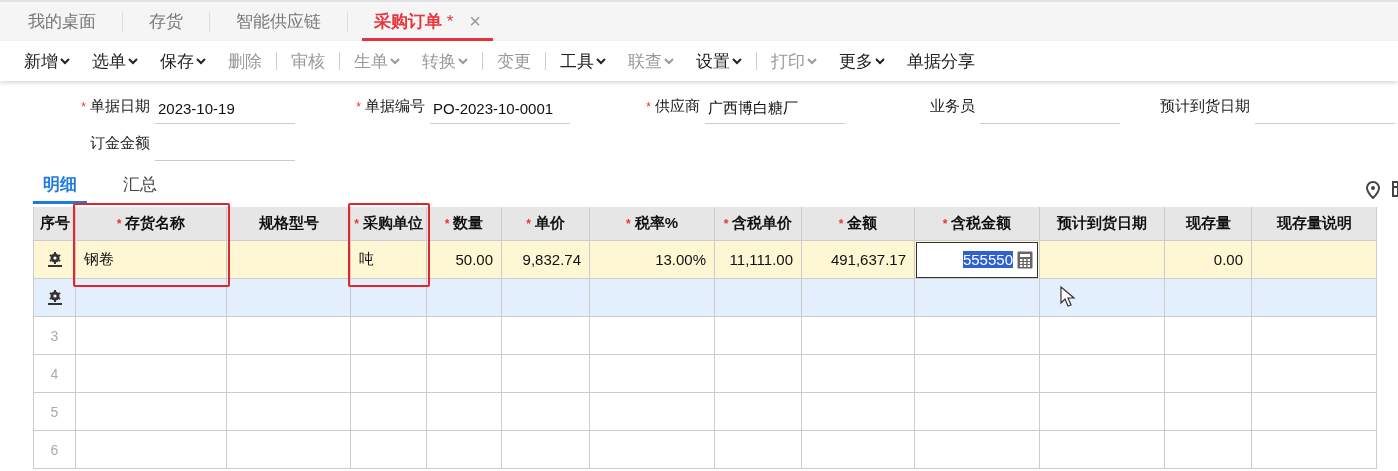 This screenshot has width=1398, height=471. Describe the element at coordinates (55, 336) in the screenshot. I see `table-cell: 3` at that location.